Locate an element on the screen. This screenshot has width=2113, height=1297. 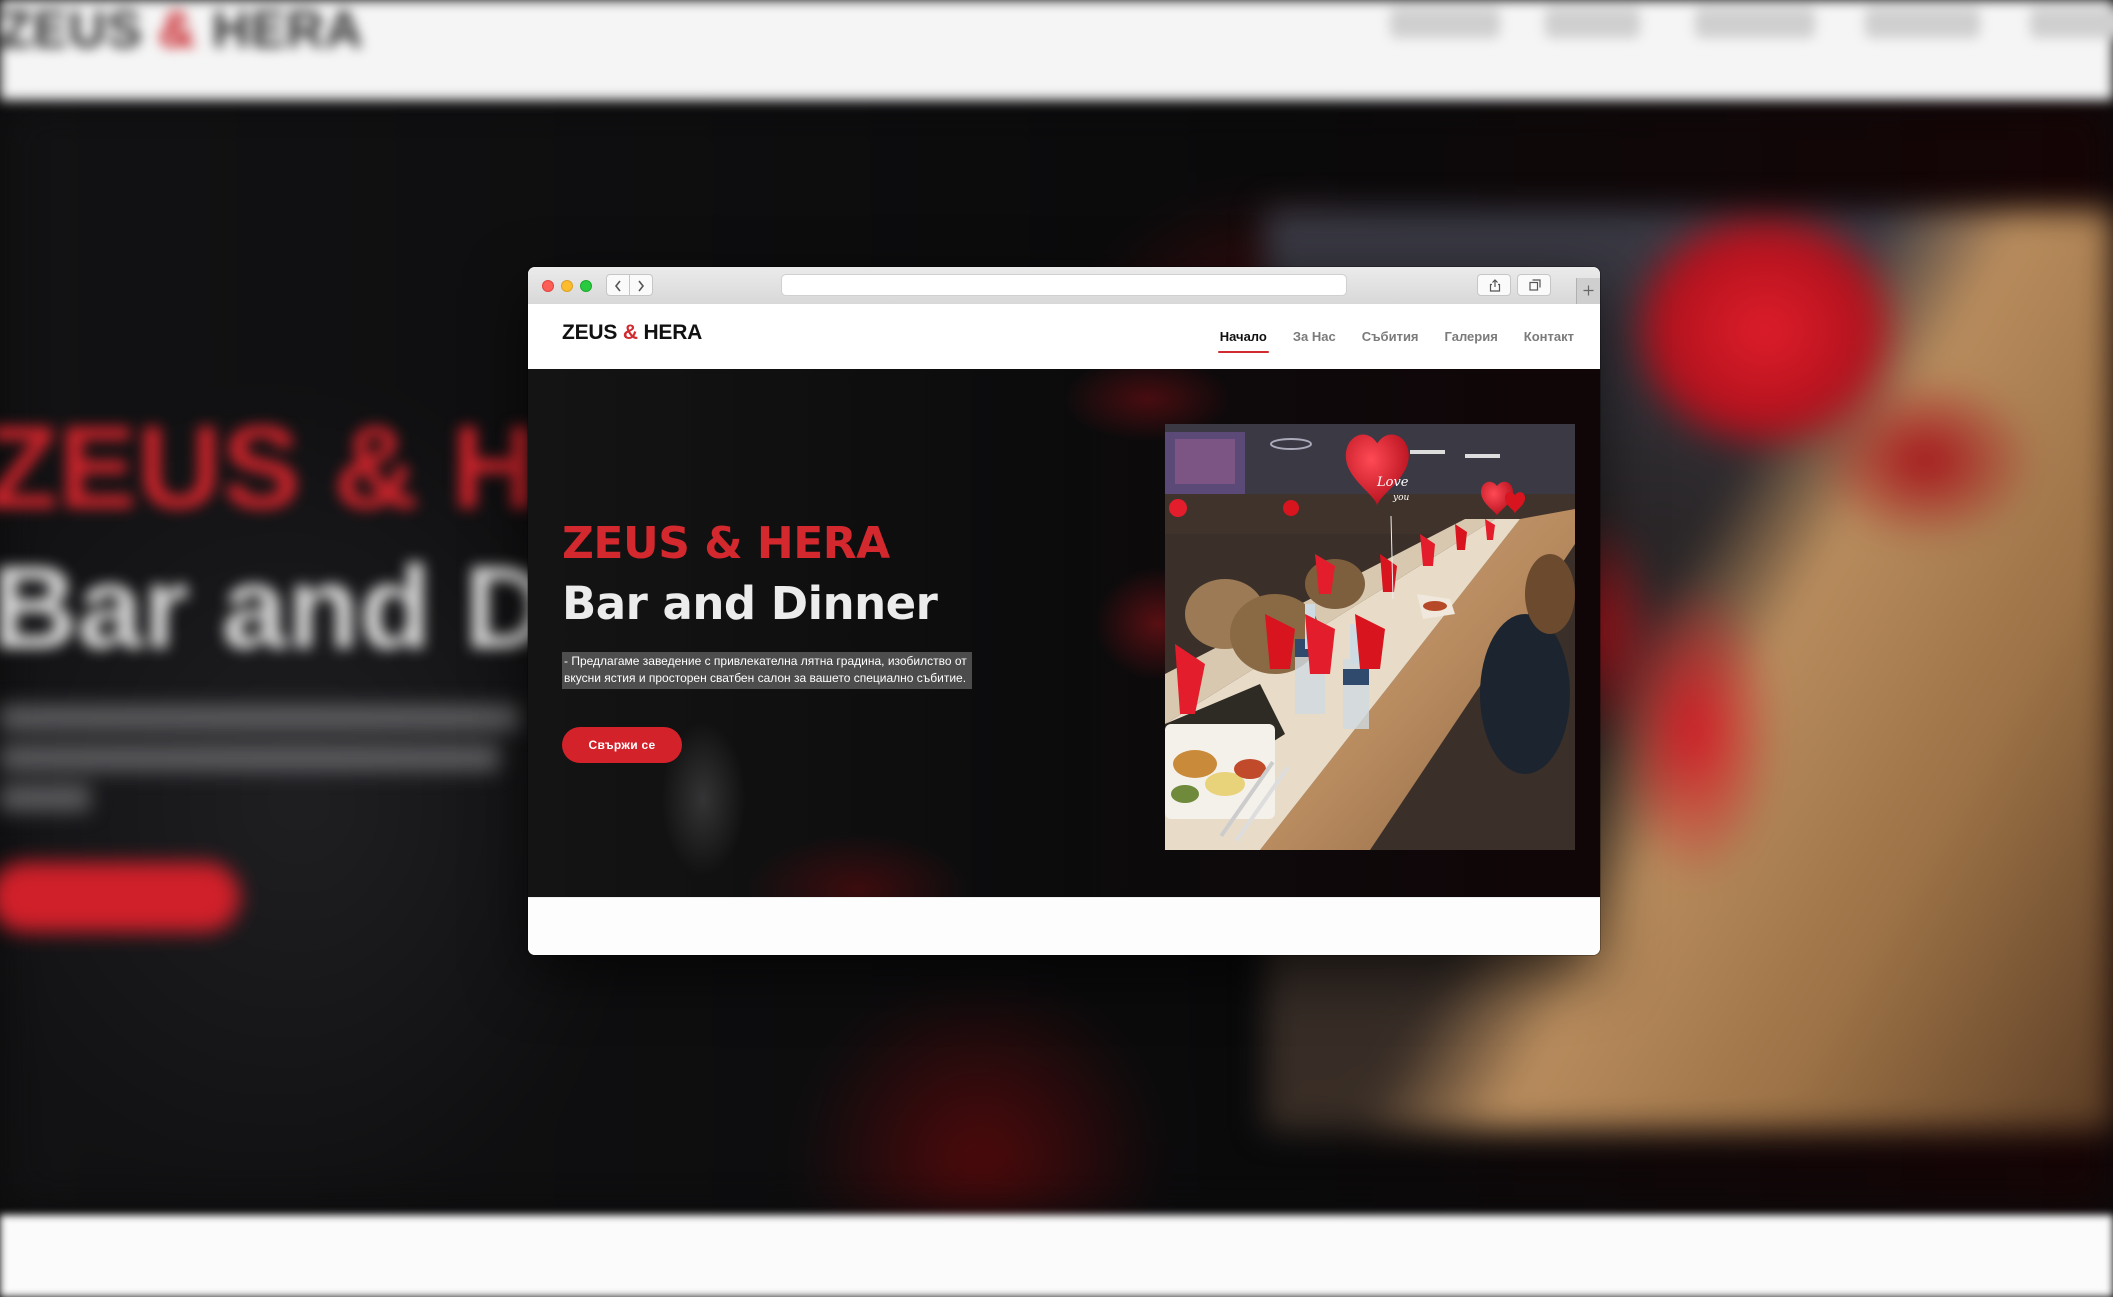
hero-photo: Love you is located at coordinates (1370, 637).